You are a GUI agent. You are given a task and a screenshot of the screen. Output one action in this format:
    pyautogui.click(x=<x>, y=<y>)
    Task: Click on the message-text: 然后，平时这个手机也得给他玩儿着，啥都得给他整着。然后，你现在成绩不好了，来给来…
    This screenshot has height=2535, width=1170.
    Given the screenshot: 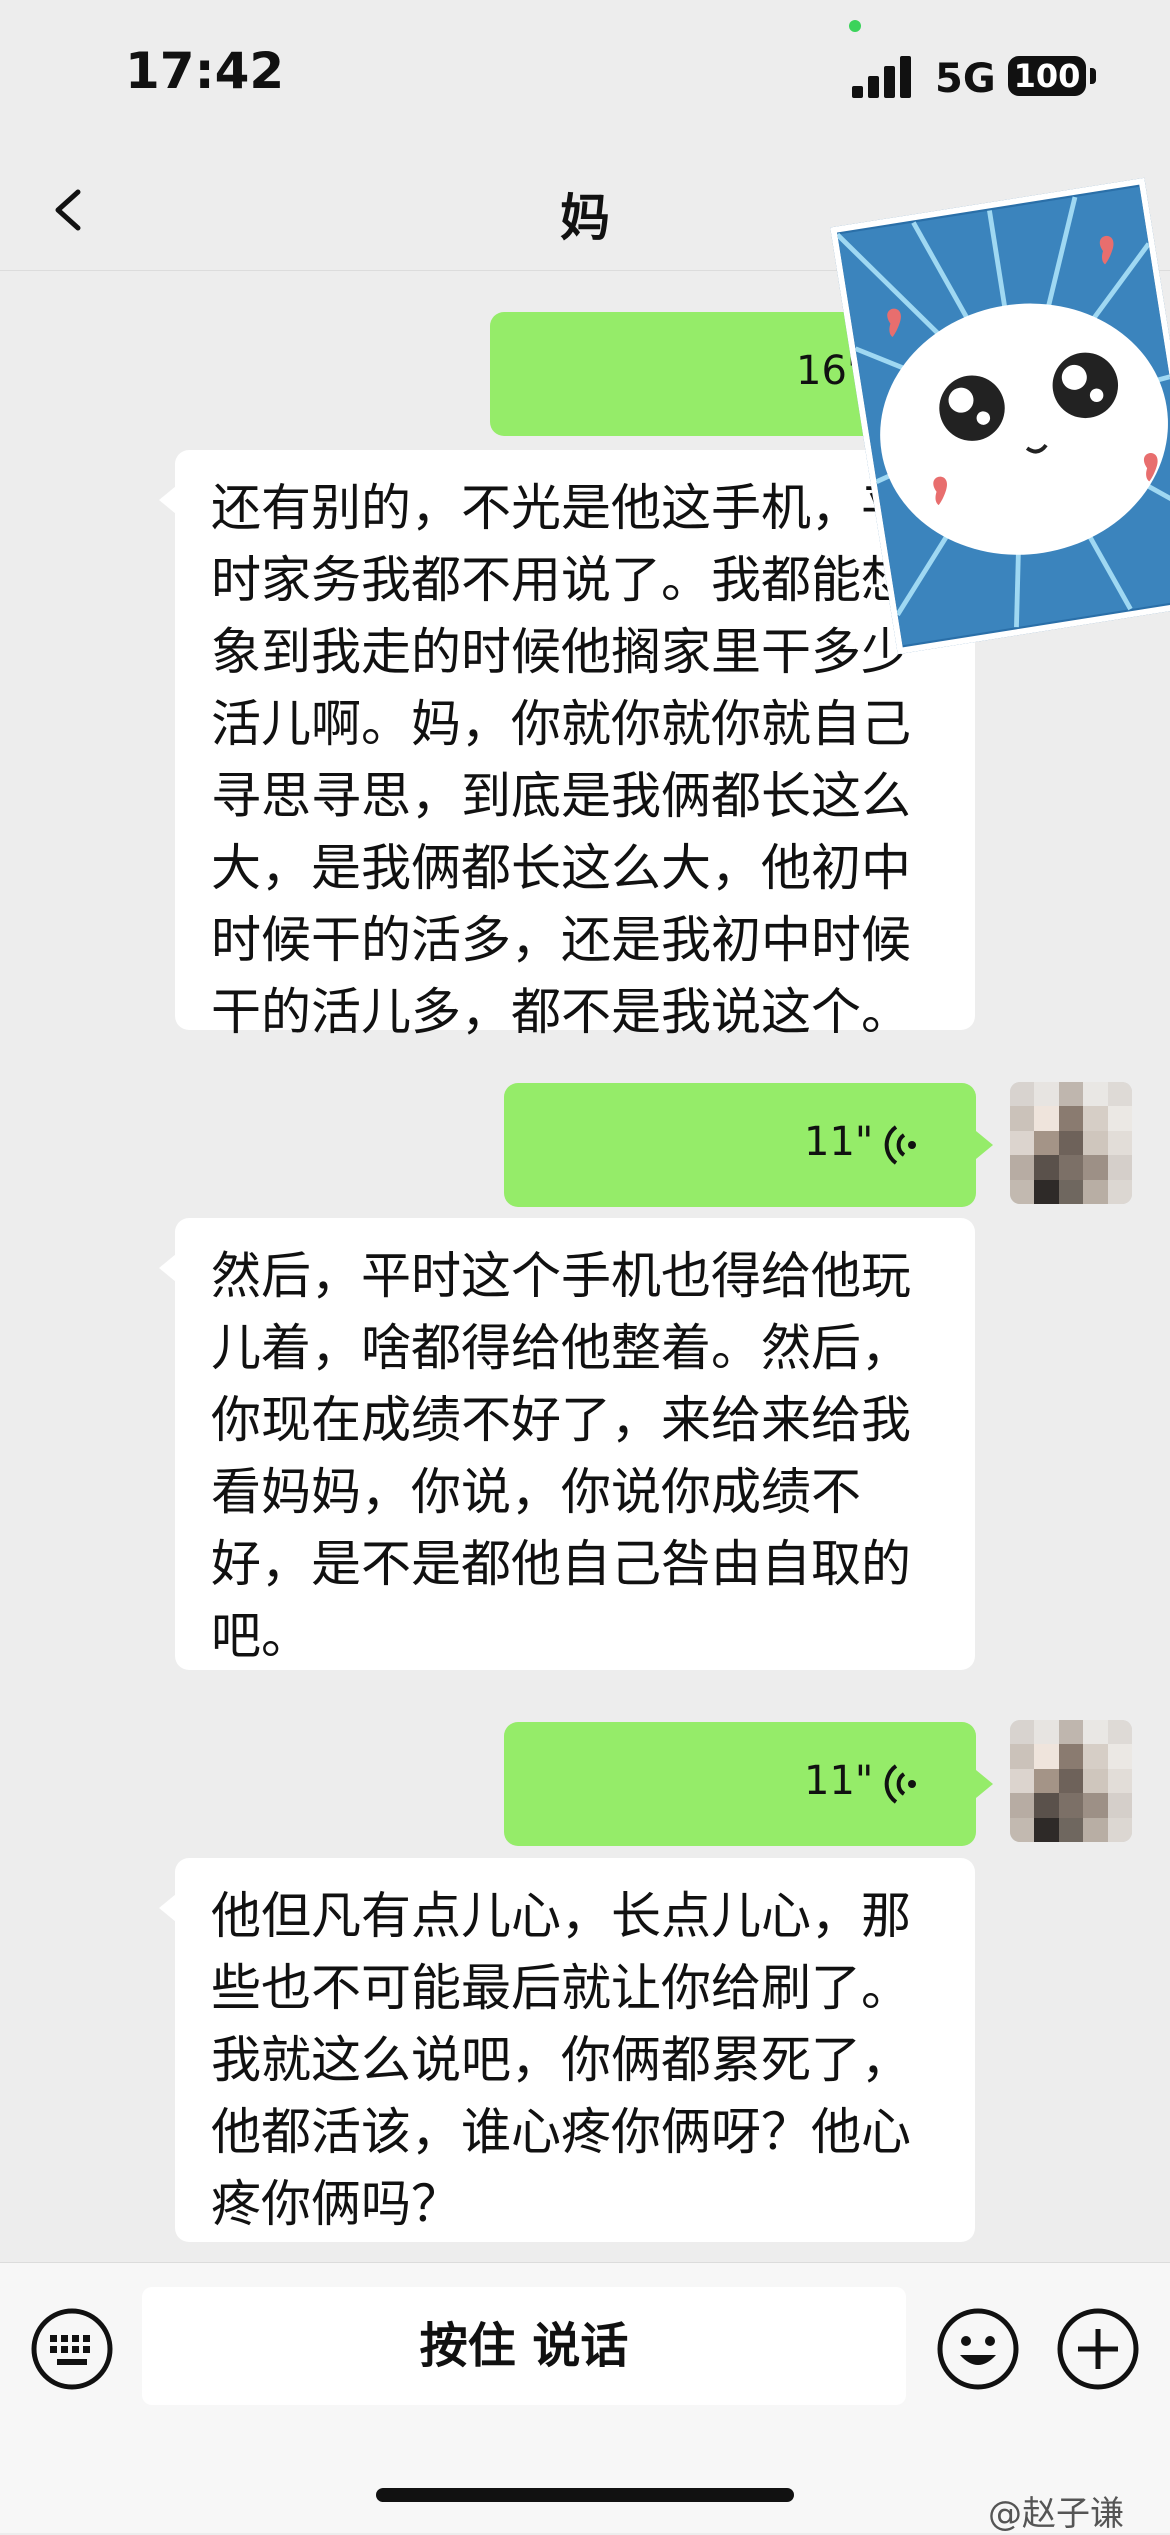 What is the action you would take?
    pyautogui.click(x=561, y=1456)
    